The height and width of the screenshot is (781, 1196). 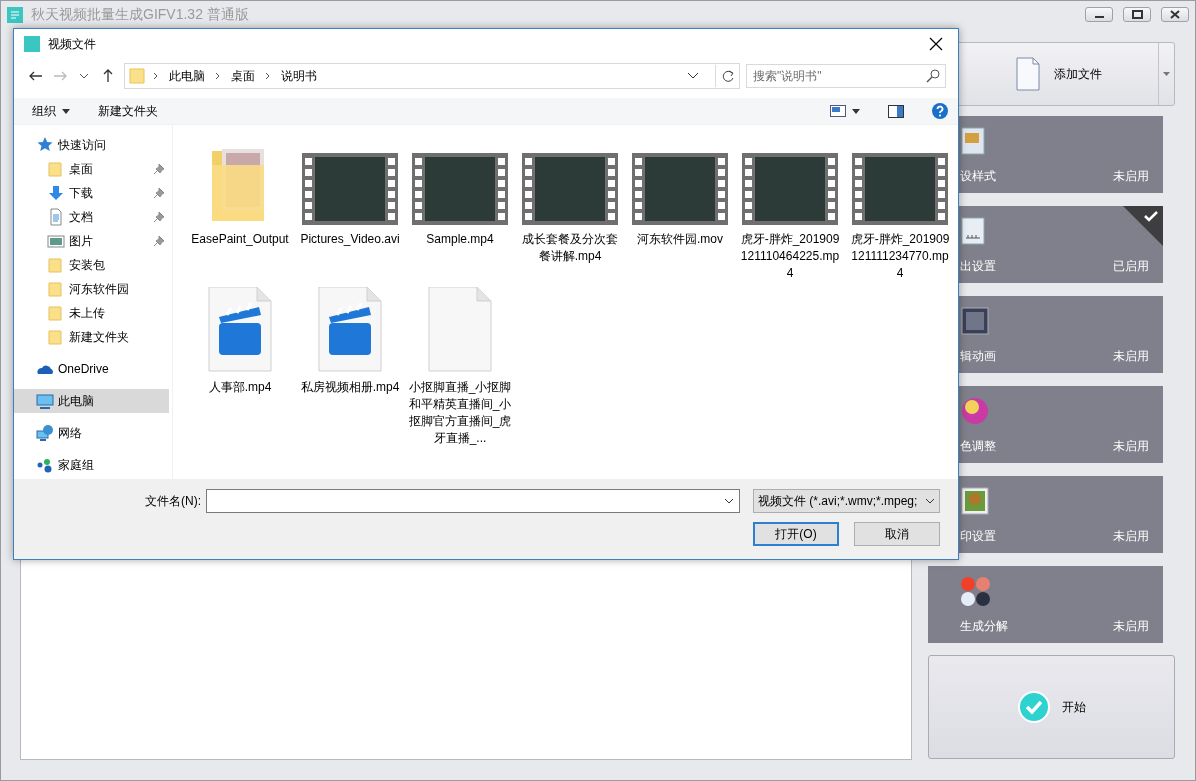 I want to click on close-button, so click(x=1175, y=14).